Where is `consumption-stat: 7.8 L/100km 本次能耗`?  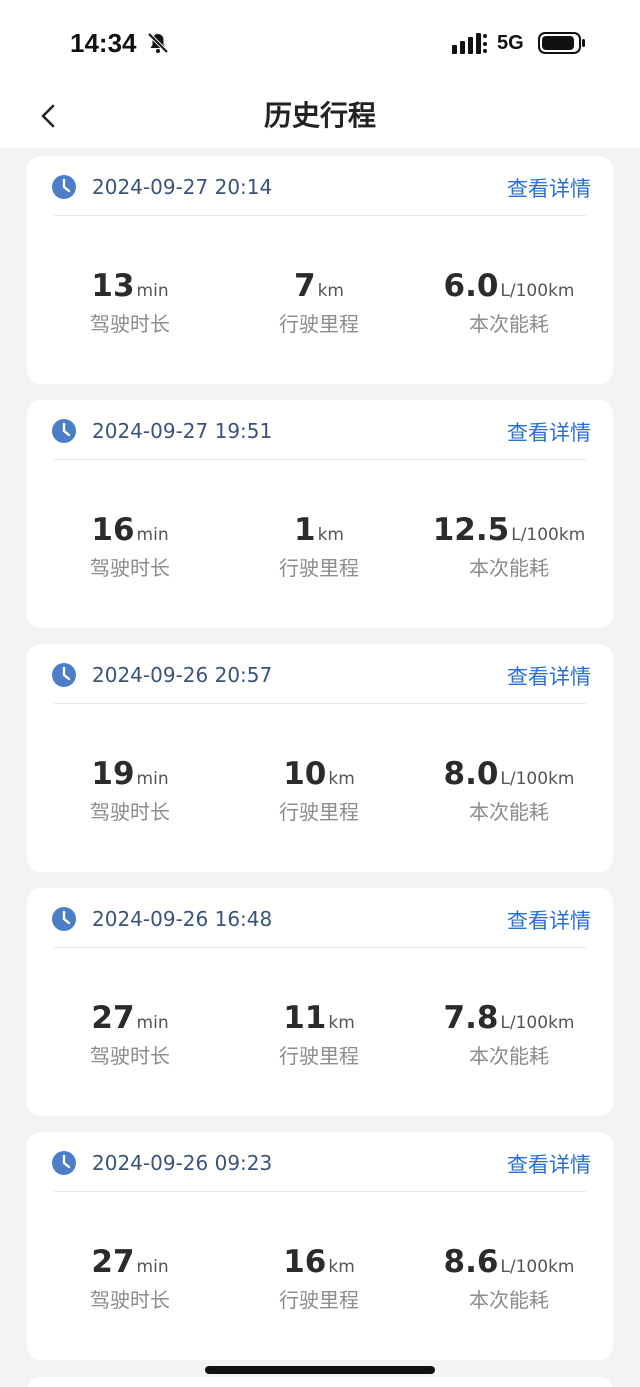 consumption-stat: 7.8 L/100km 本次能耗 is located at coordinates (509, 1033).